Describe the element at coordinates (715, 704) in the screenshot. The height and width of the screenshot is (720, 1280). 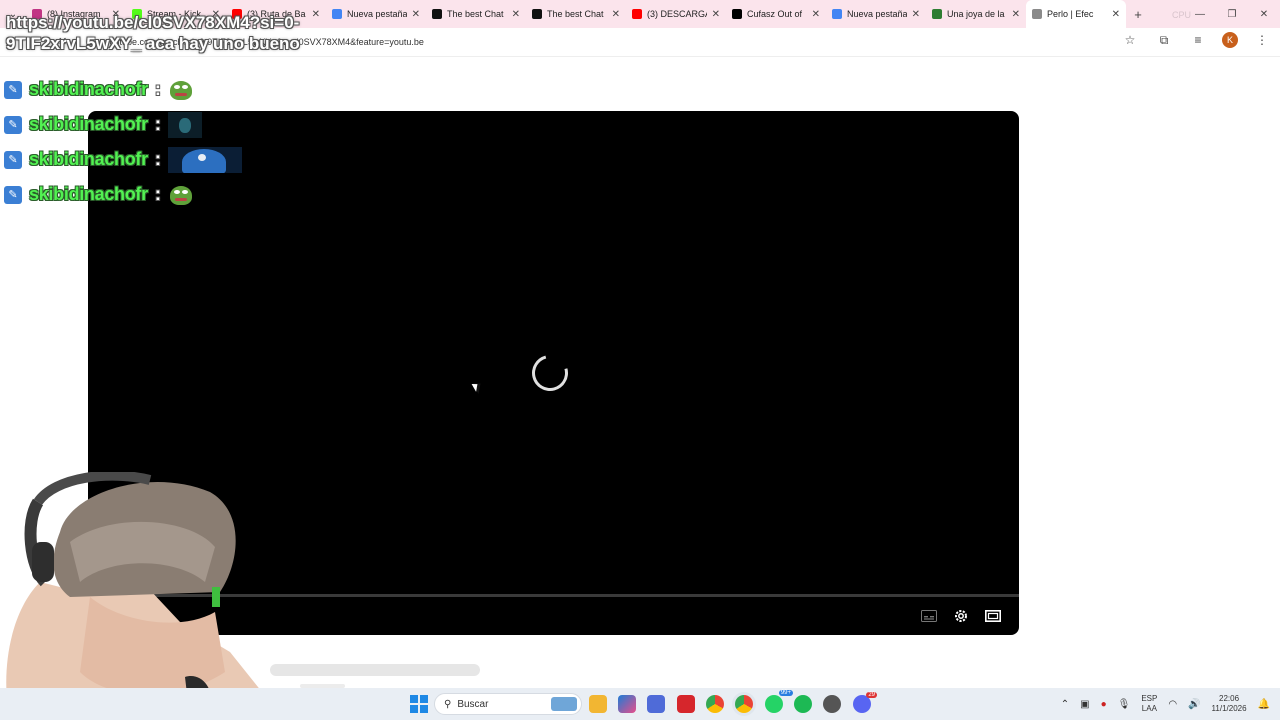
I see `chrome-icon` at that location.